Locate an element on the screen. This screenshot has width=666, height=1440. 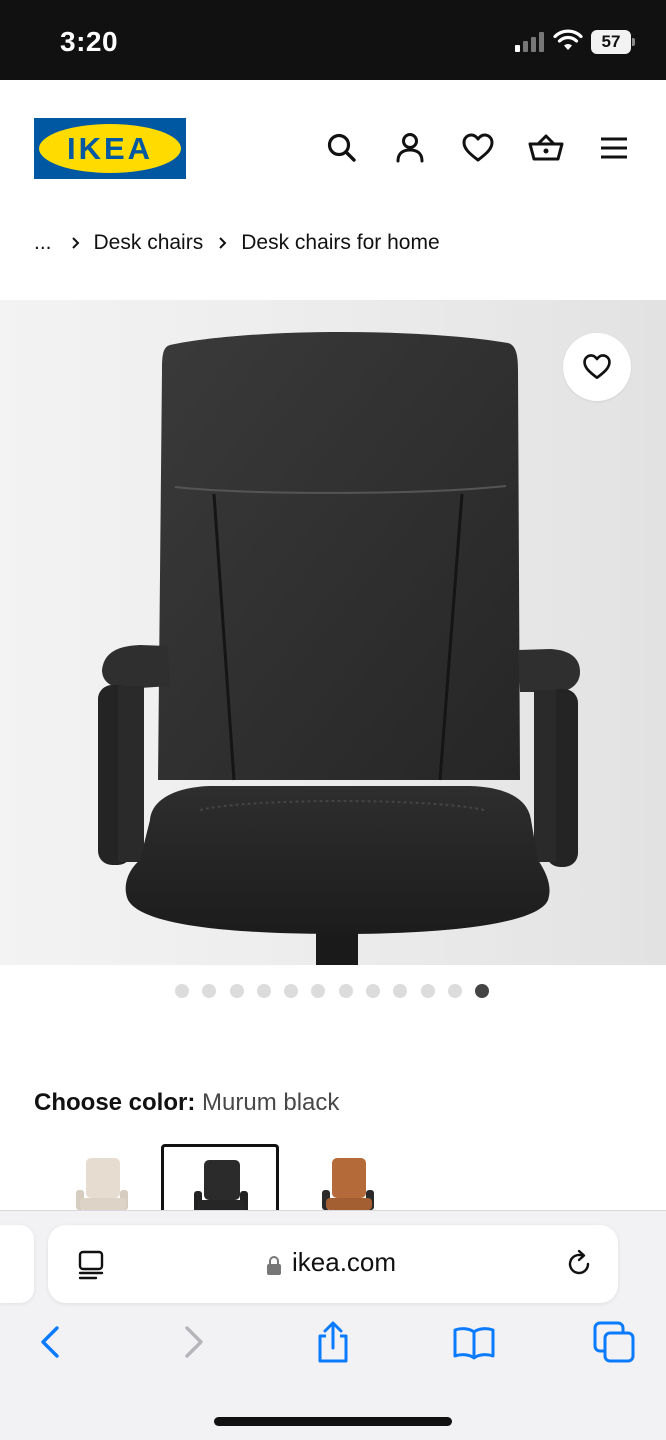
search-icon is located at coordinates (342, 148).